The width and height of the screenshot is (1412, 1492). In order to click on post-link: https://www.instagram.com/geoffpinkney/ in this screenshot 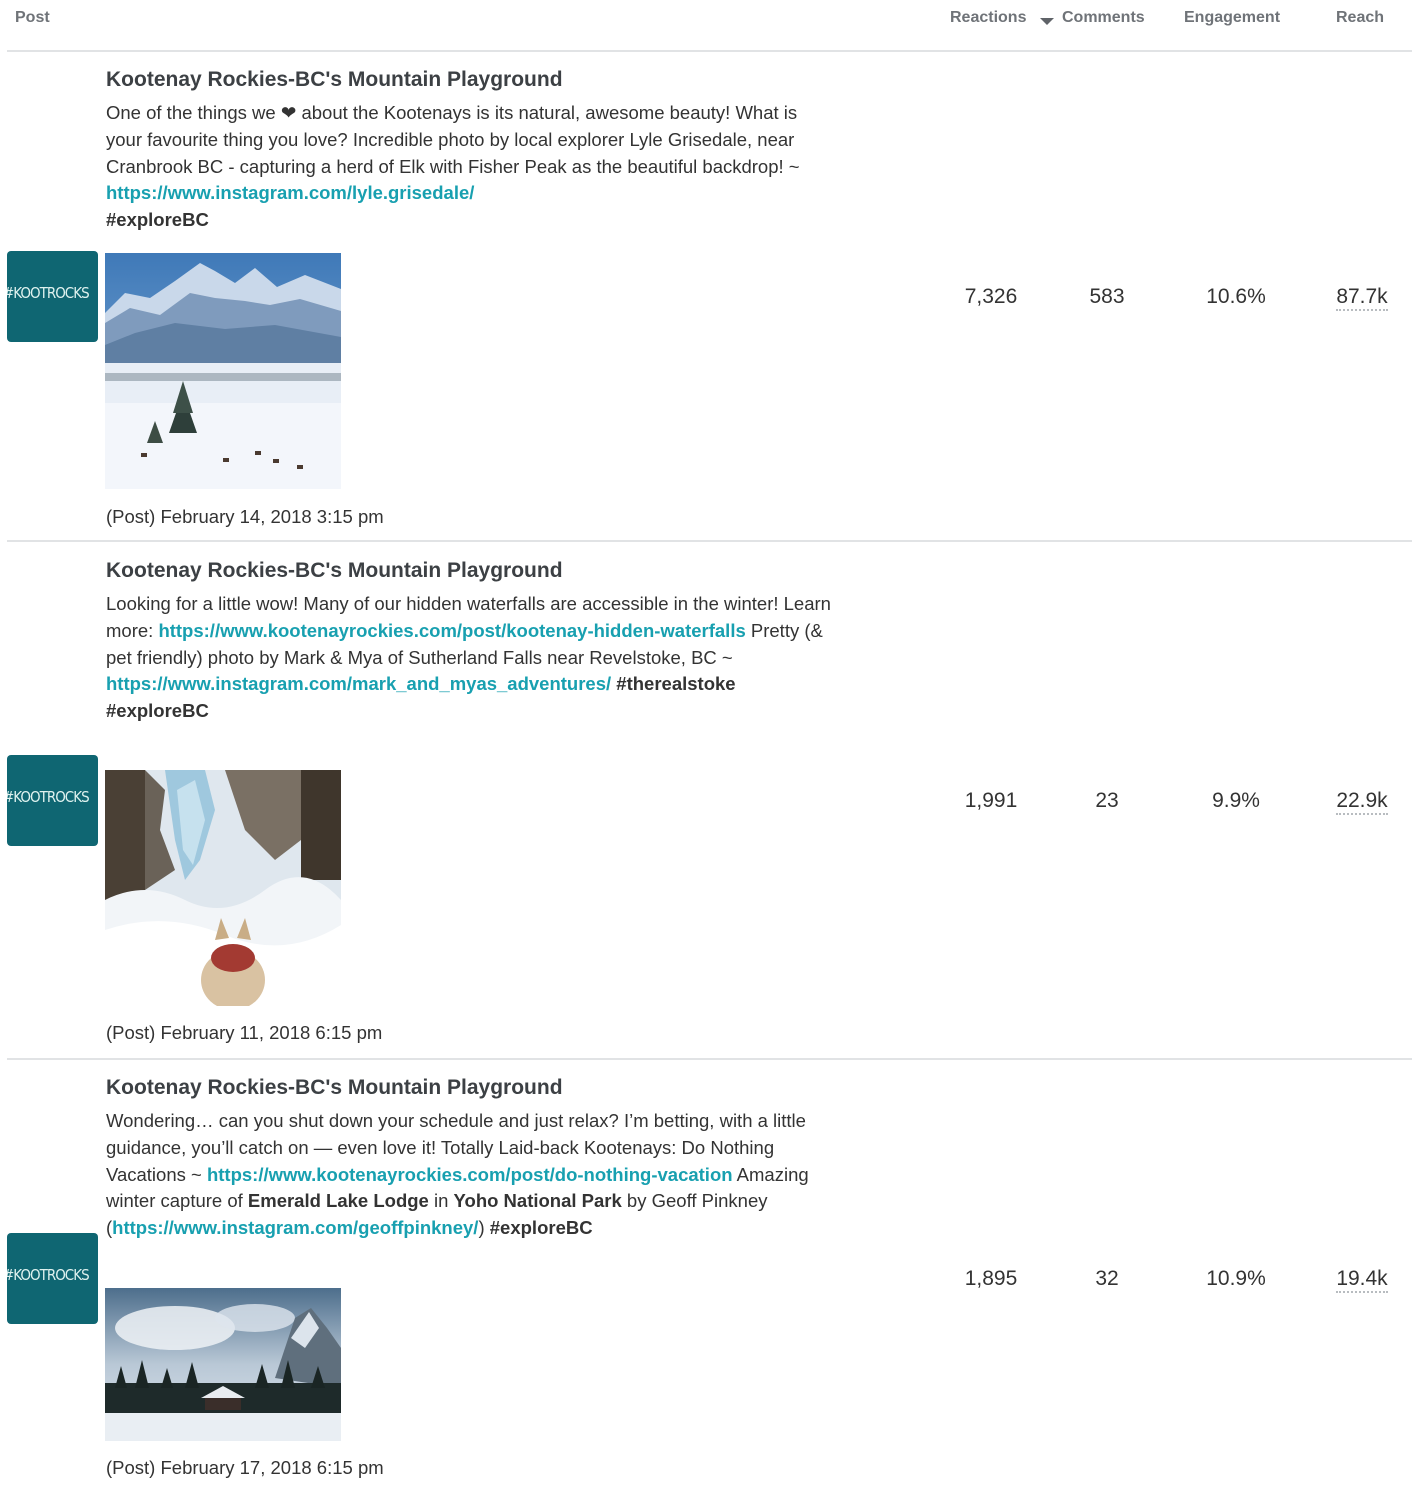, I will do `click(295, 1227)`.